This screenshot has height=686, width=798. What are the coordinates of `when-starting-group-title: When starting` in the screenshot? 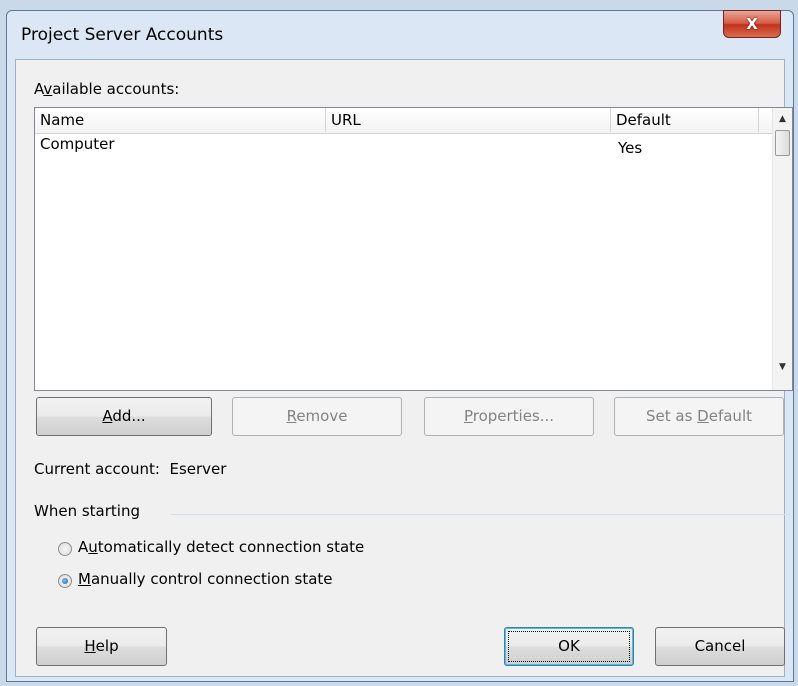 It's located at (87, 511).